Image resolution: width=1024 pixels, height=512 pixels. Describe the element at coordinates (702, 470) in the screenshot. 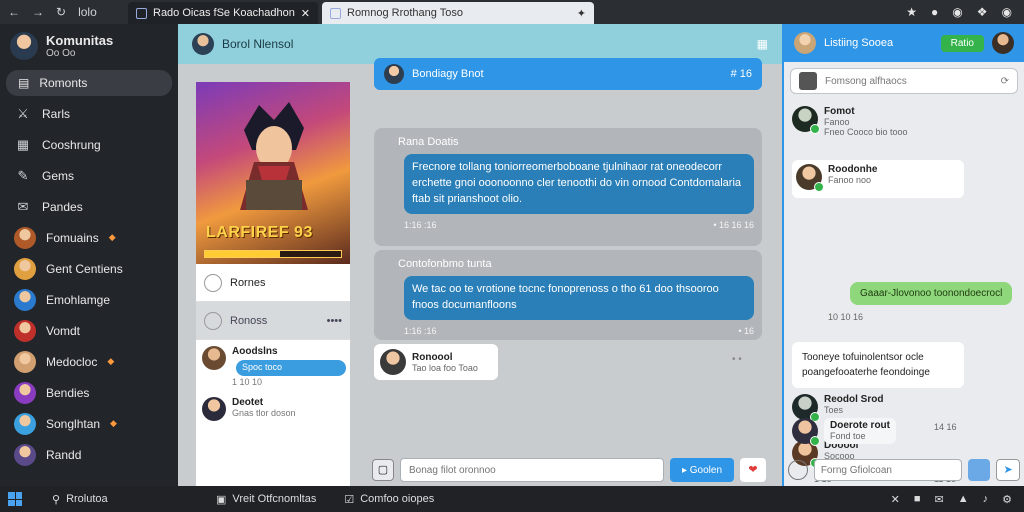

I see `send-button: ▸ Goolen` at that location.